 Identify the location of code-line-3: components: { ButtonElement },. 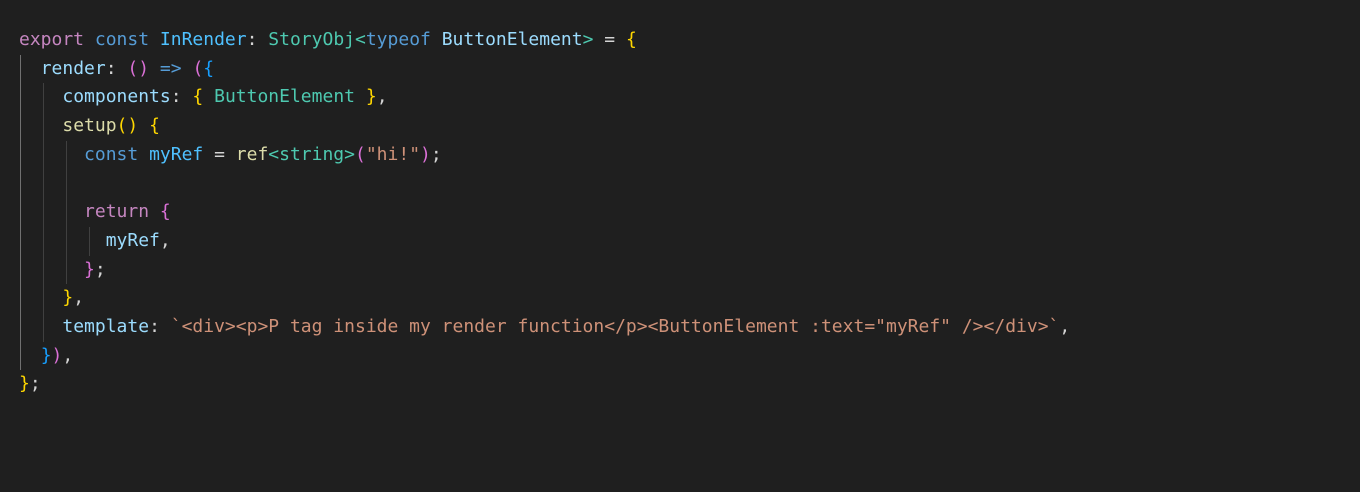
(680, 98).